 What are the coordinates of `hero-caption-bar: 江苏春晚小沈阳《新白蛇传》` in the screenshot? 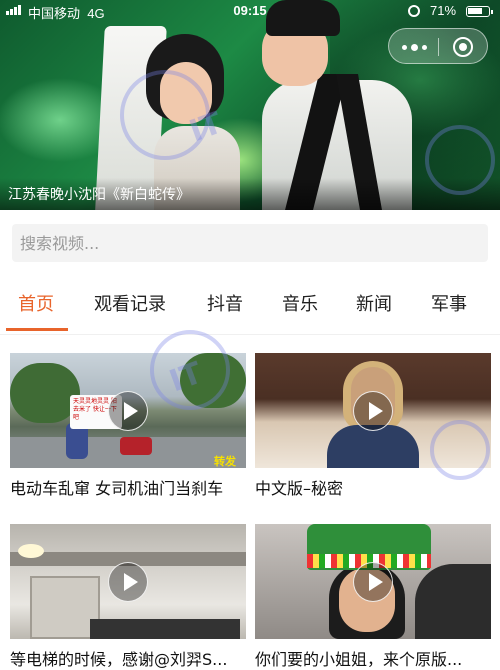 It's located at (250, 194).